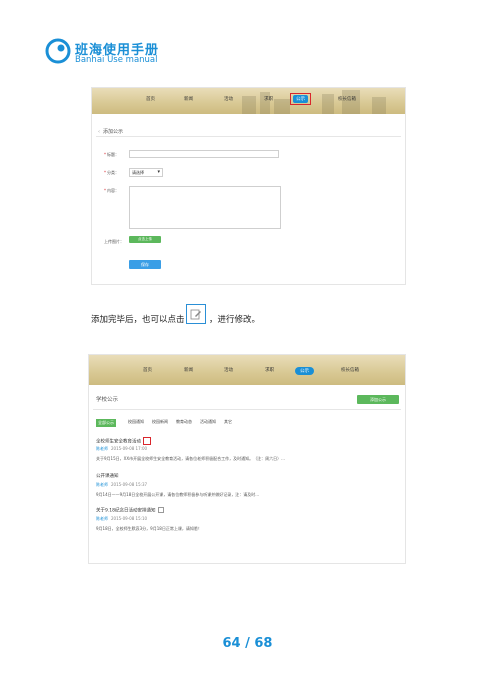 This screenshot has height=700, width=495. Describe the element at coordinates (107, 400) in the screenshot. I see `page-title: 学校公示` at that location.